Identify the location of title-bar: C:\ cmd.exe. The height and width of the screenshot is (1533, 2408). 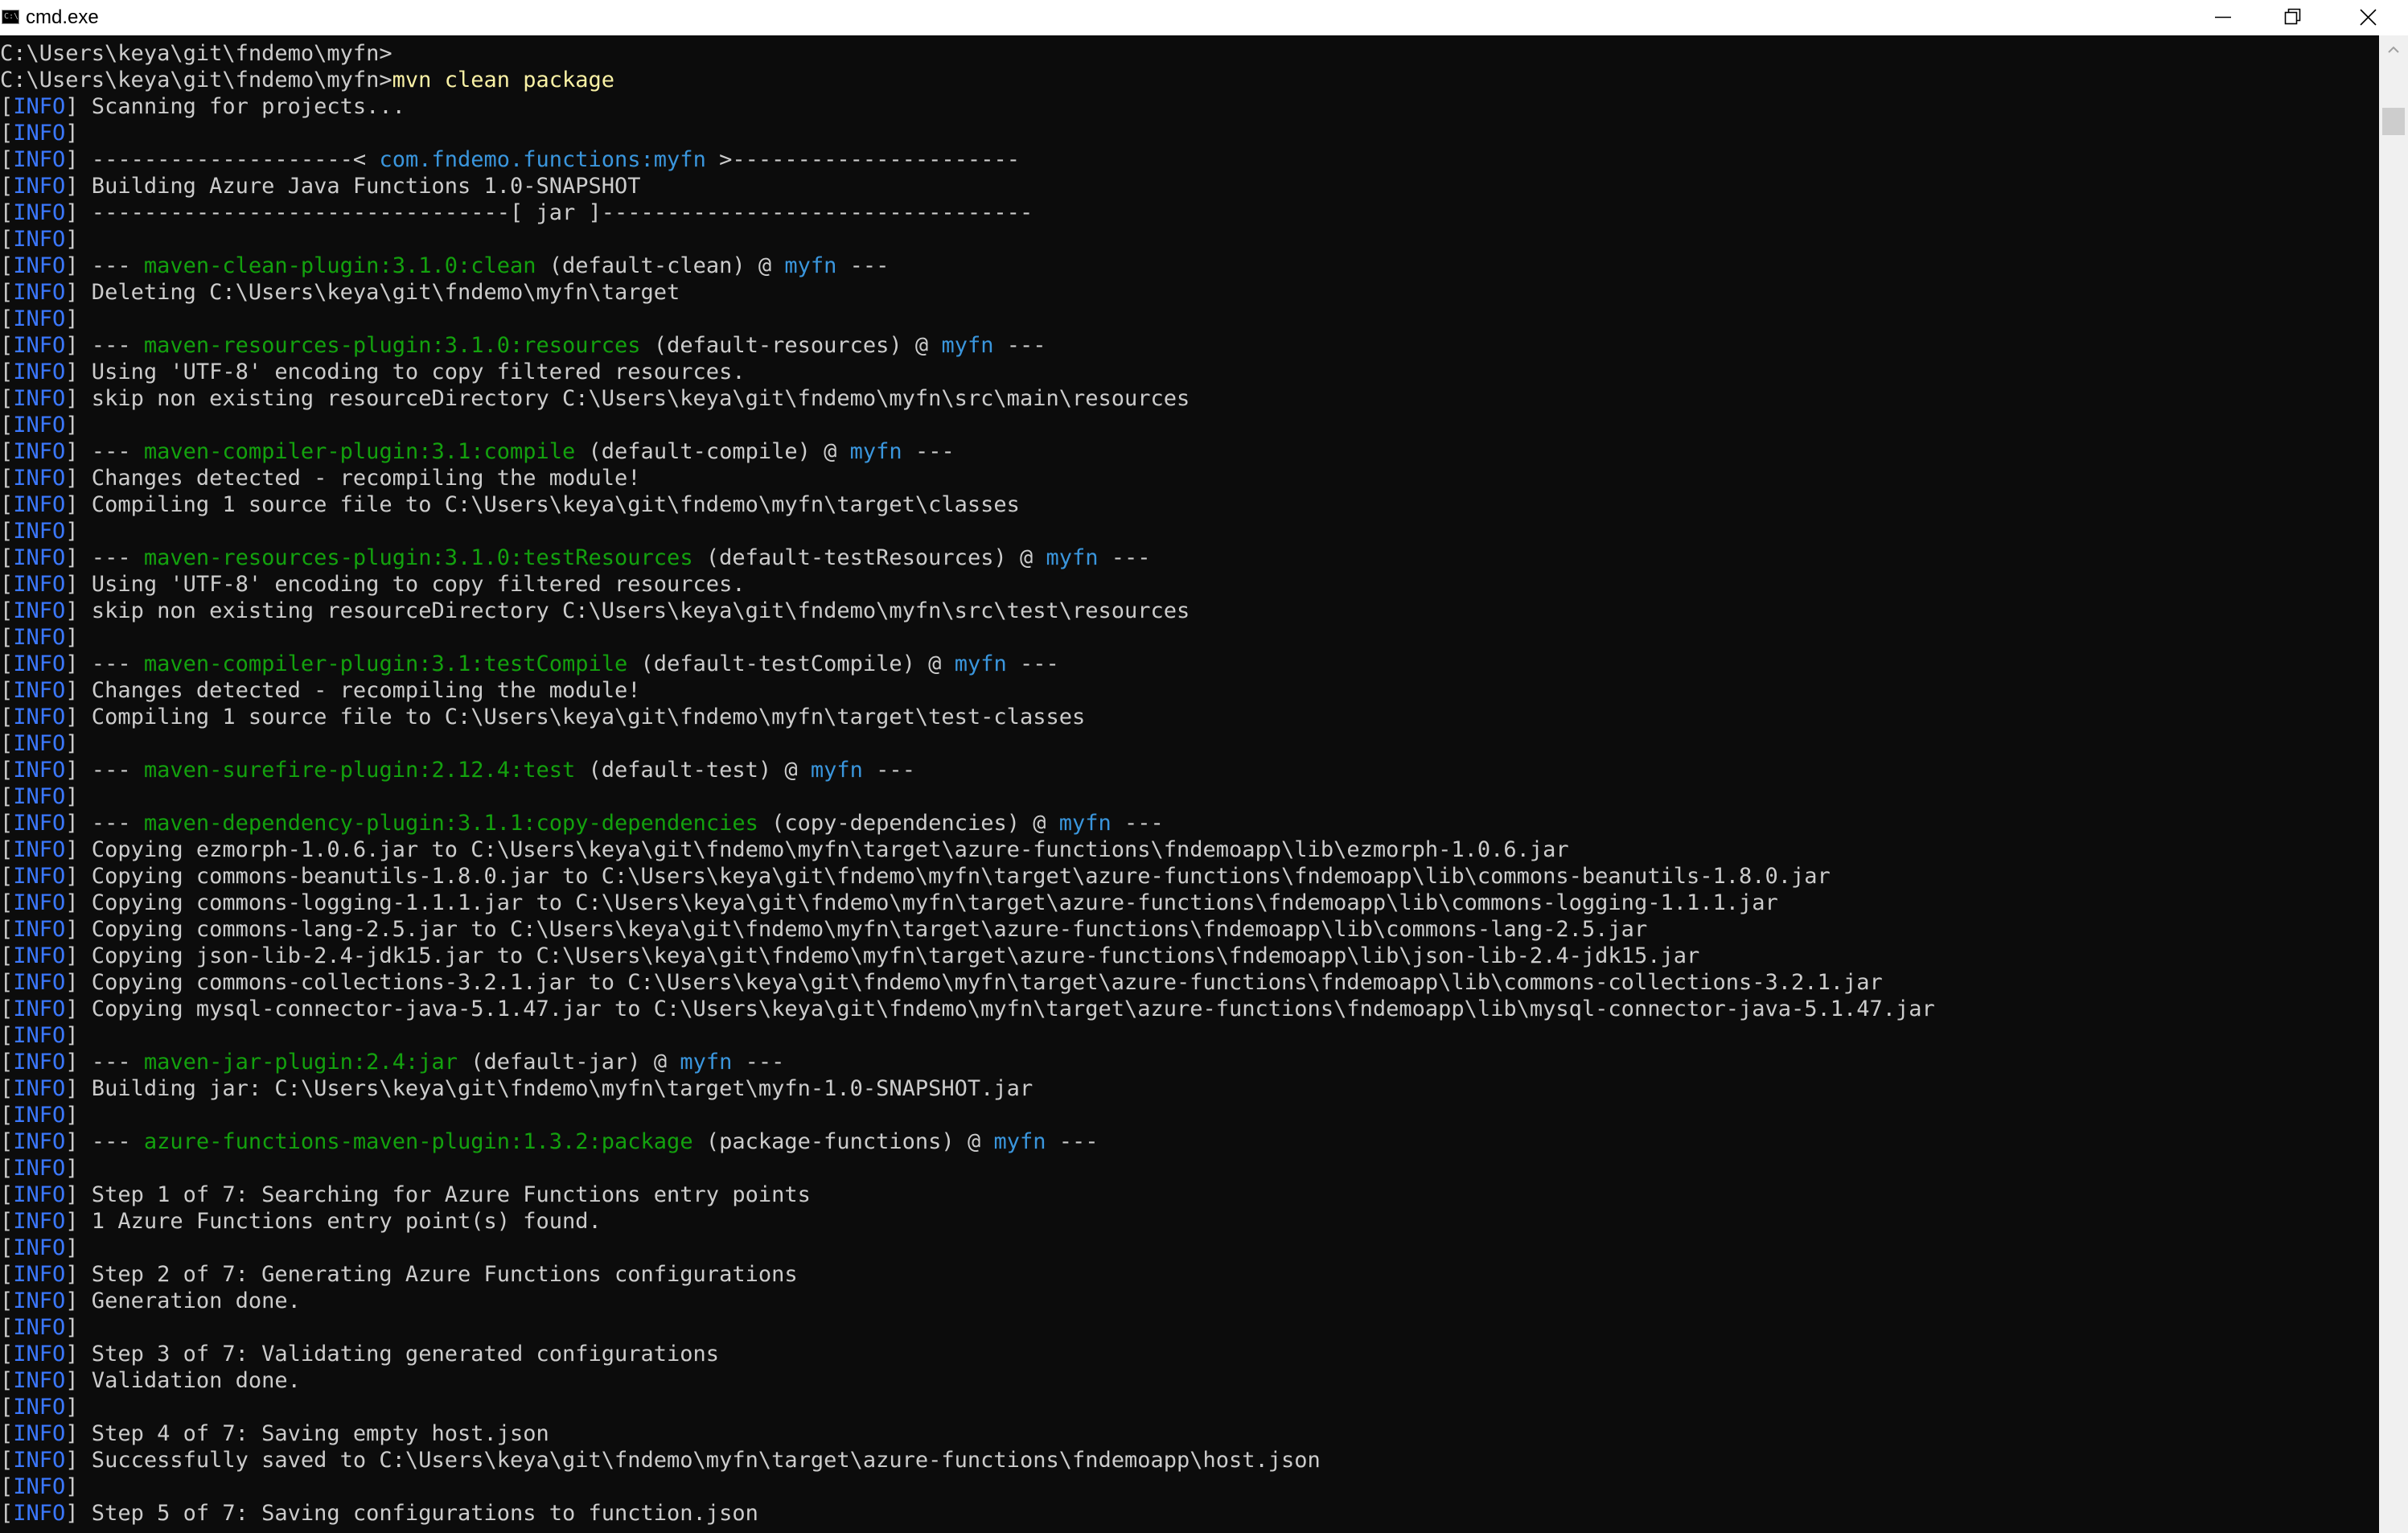
(1204, 17).